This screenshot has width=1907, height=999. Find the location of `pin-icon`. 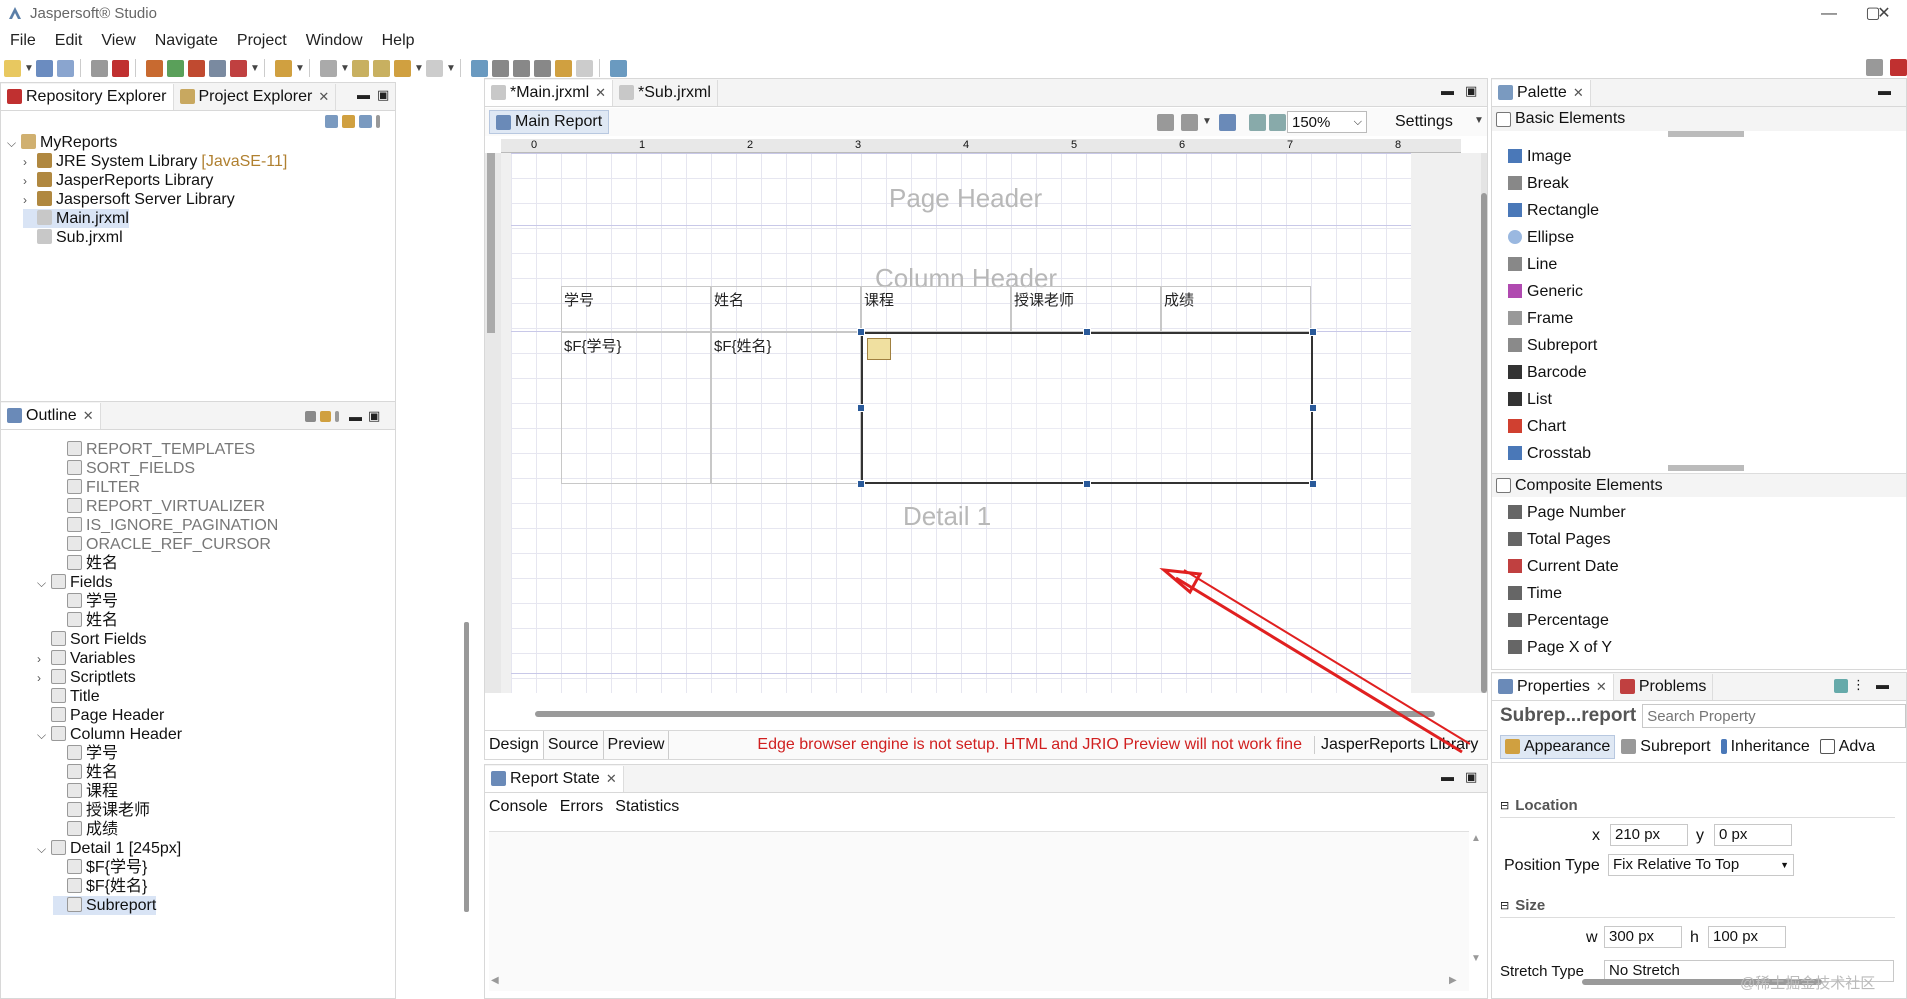

pin-icon is located at coordinates (1841, 686).